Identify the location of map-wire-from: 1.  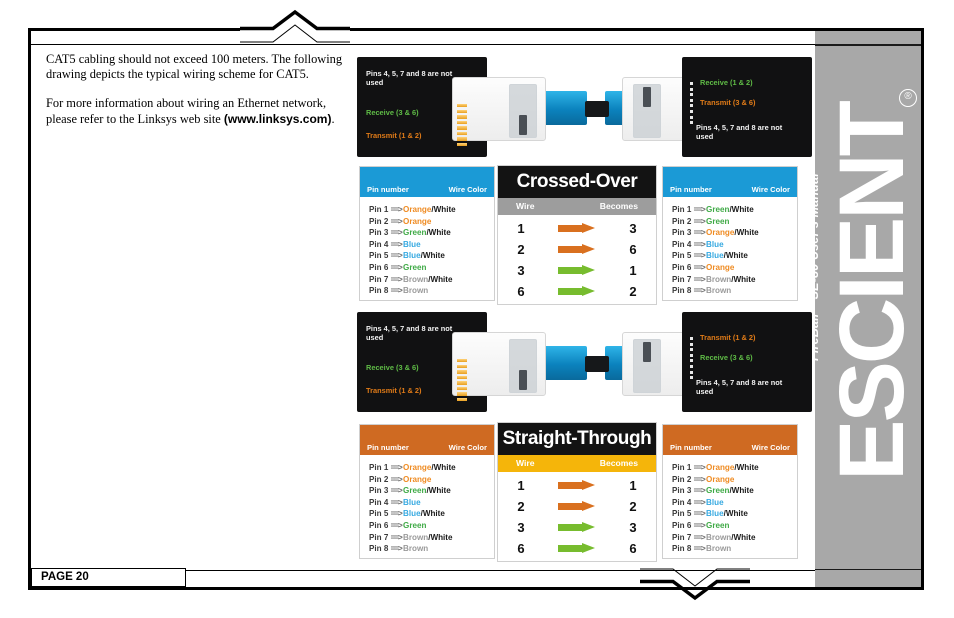
(521, 485).